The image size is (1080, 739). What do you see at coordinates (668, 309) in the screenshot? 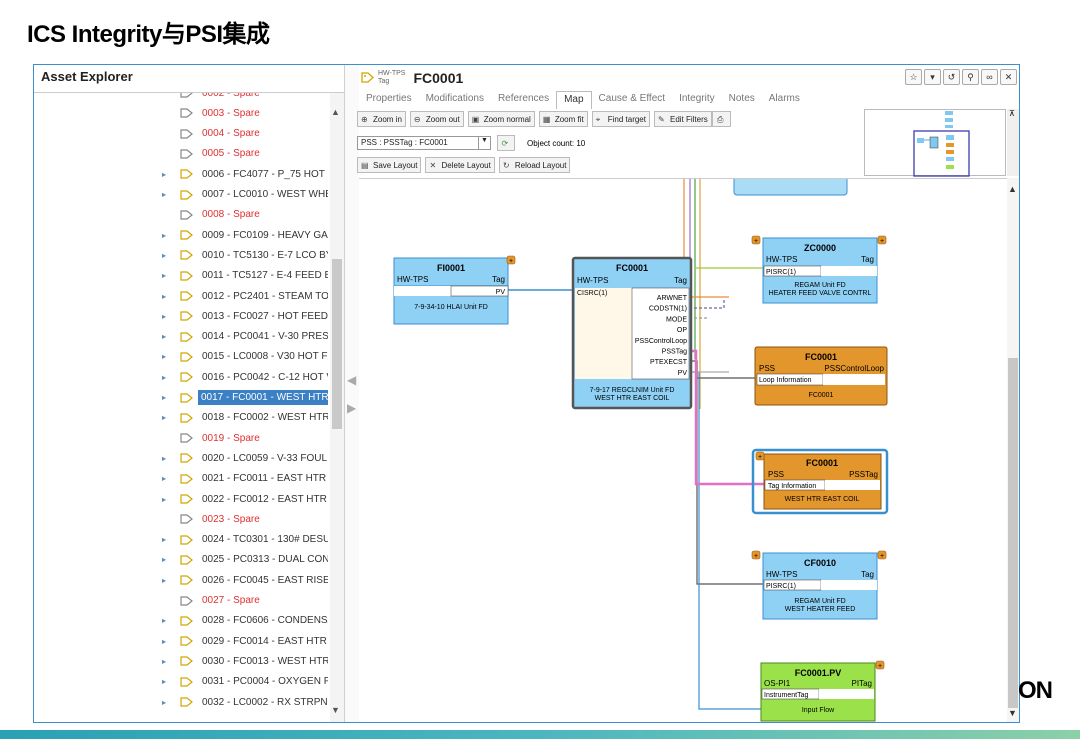
I see `fc0001-port: CODSTN(1)` at bounding box center [668, 309].